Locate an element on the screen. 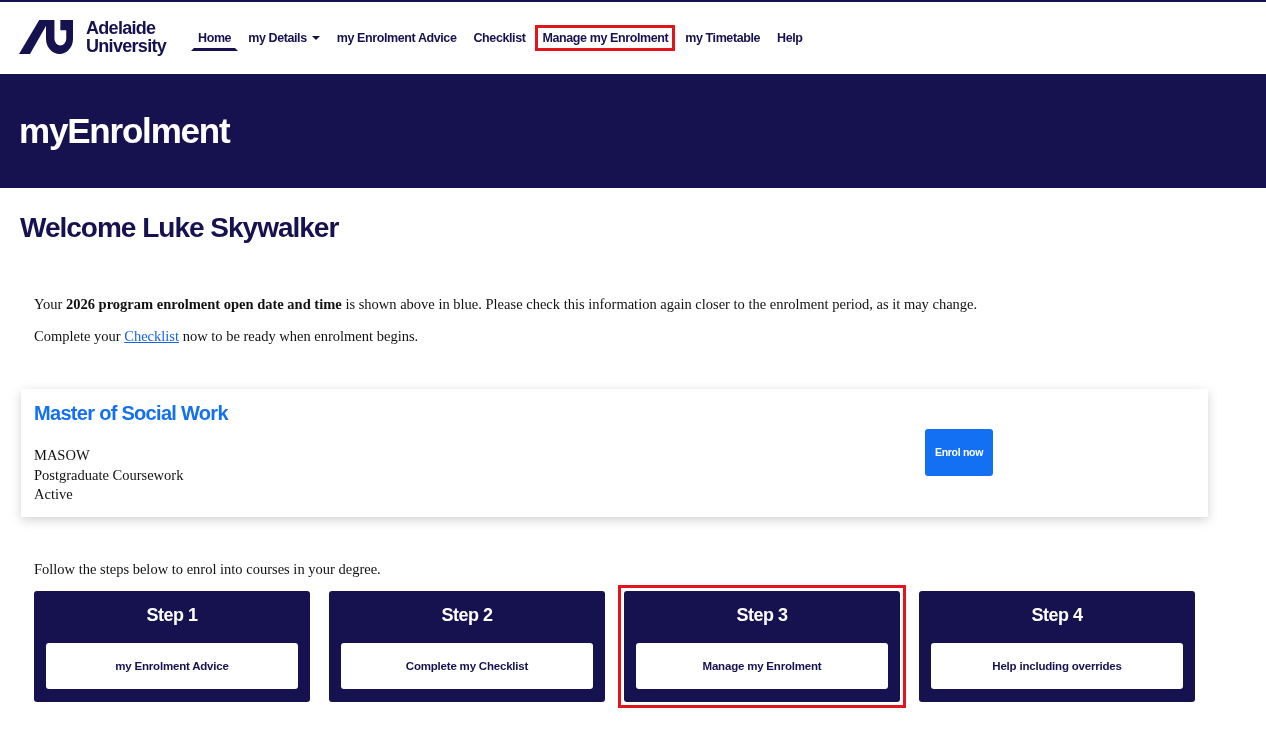 This screenshot has height=730, width=1266. program-detail: Active is located at coordinates (54, 494).